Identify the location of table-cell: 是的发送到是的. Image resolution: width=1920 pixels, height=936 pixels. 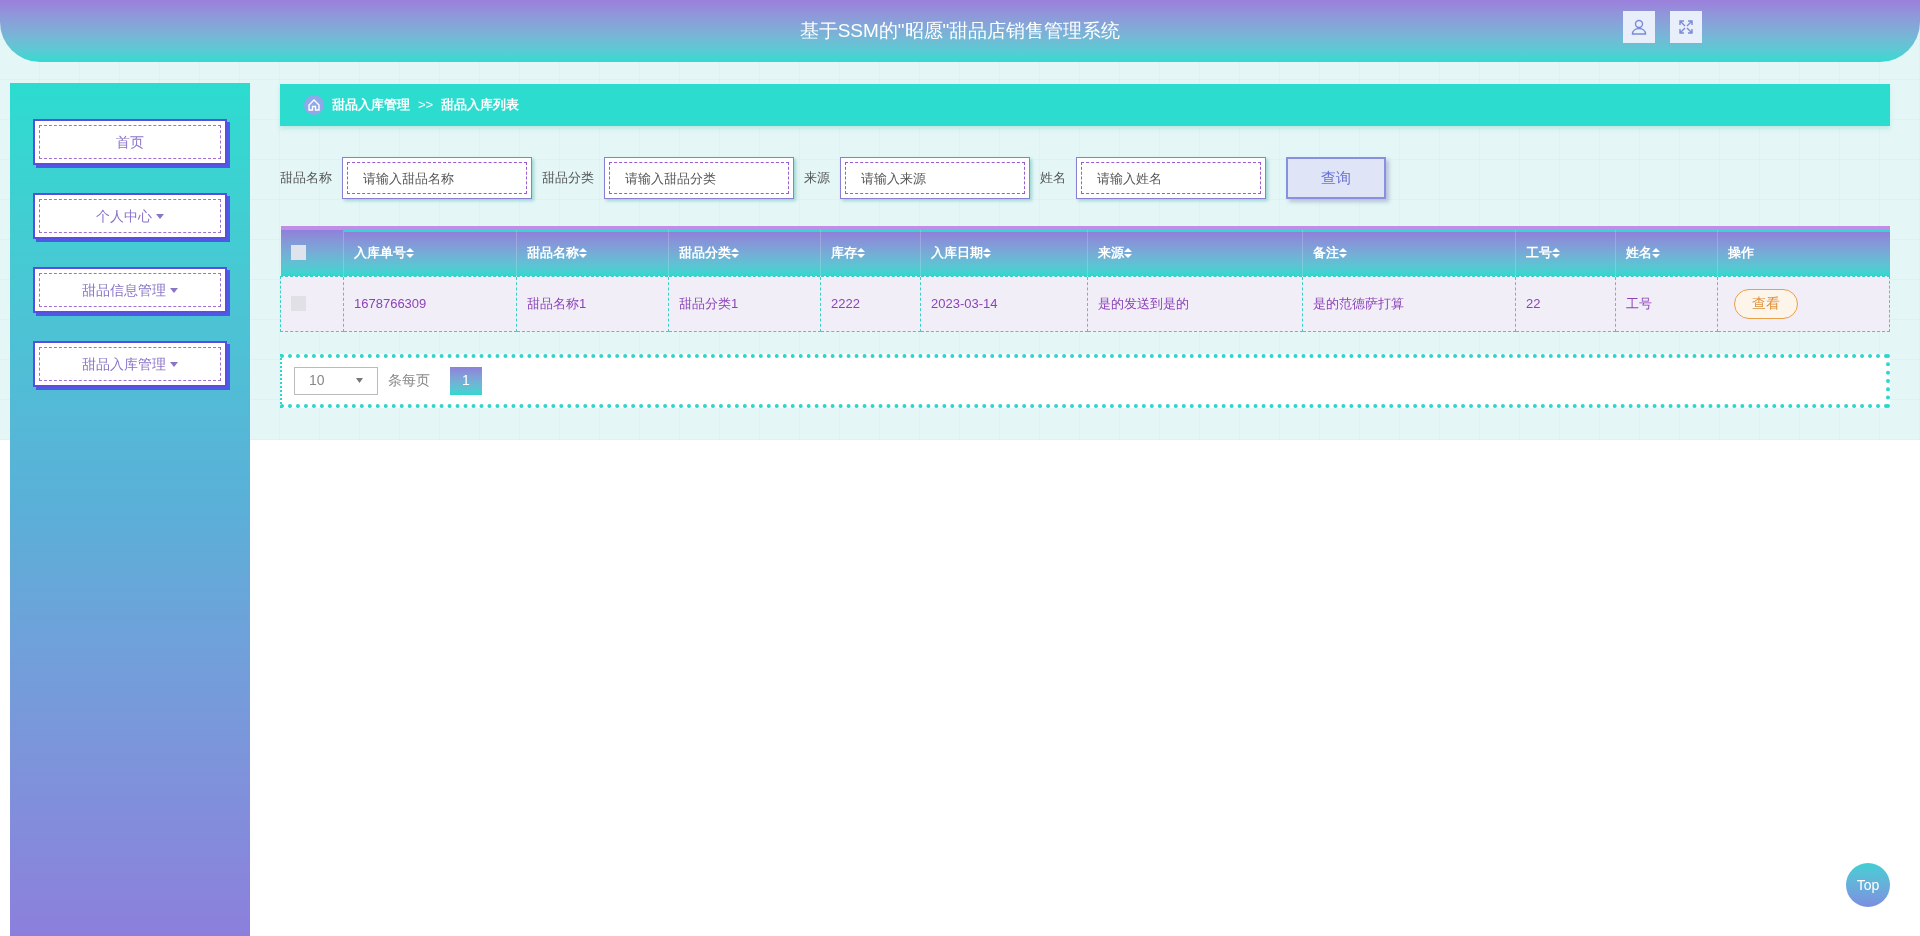
(1143, 303).